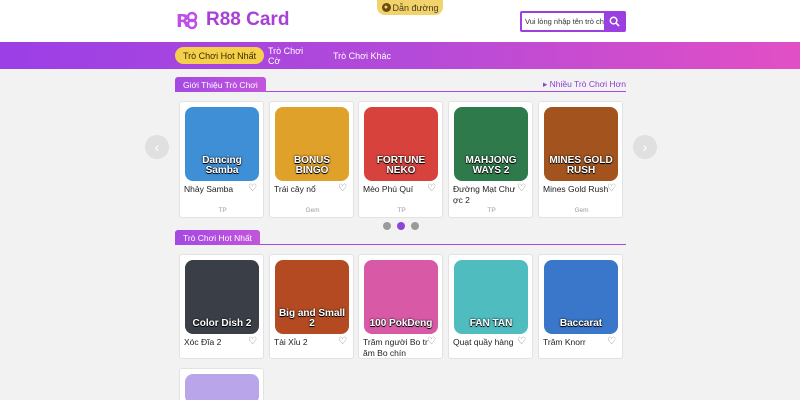  Describe the element at coordinates (581, 144) in the screenshot. I see `game-thumbnail: MINES GOLD RUSH` at that location.